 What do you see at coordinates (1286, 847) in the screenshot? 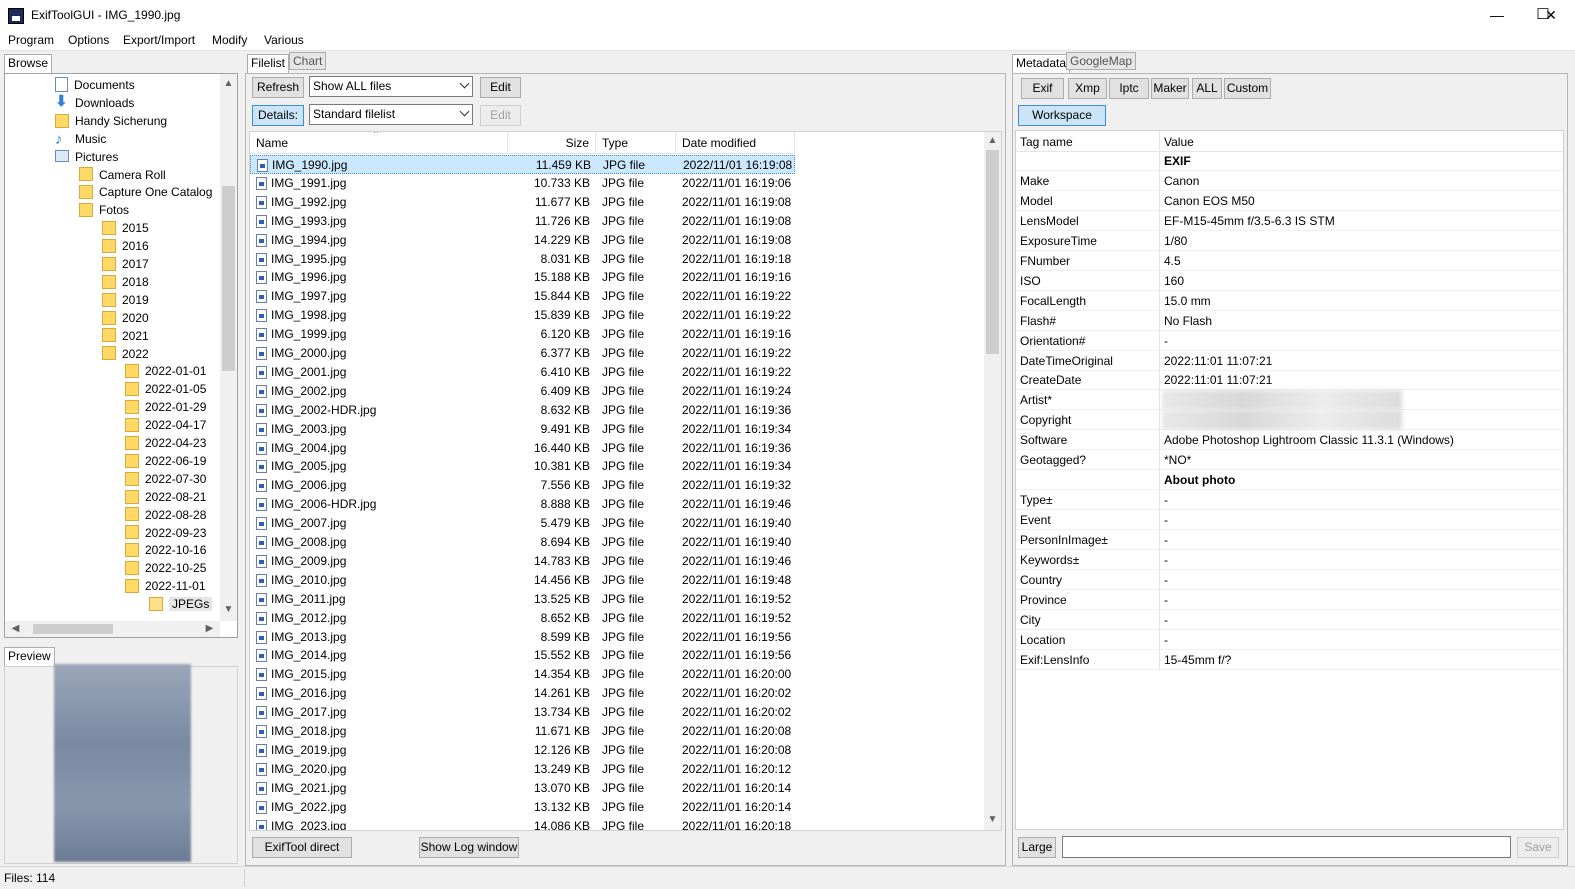
I see `metadata-edit-input` at bounding box center [1286, 847].